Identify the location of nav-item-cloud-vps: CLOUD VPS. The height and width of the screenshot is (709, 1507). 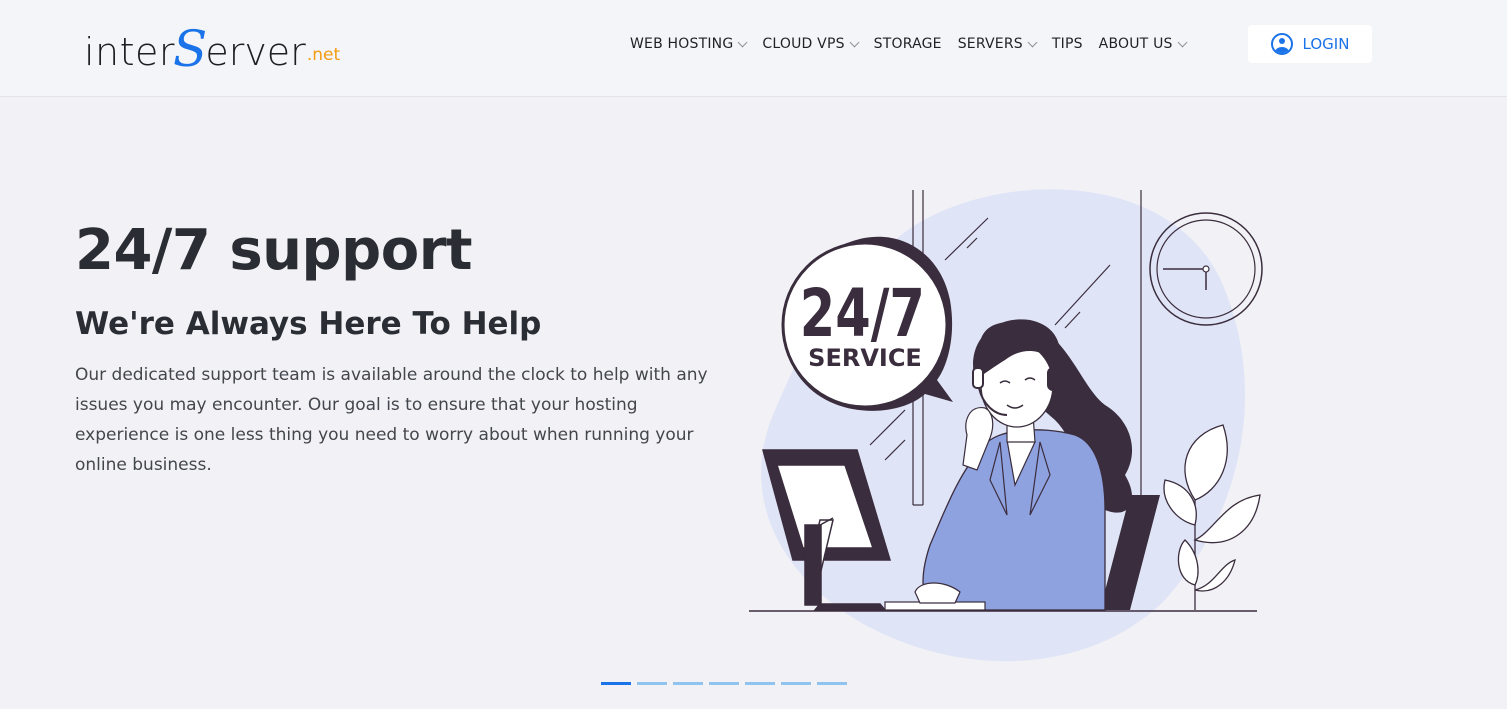
(811, 44).